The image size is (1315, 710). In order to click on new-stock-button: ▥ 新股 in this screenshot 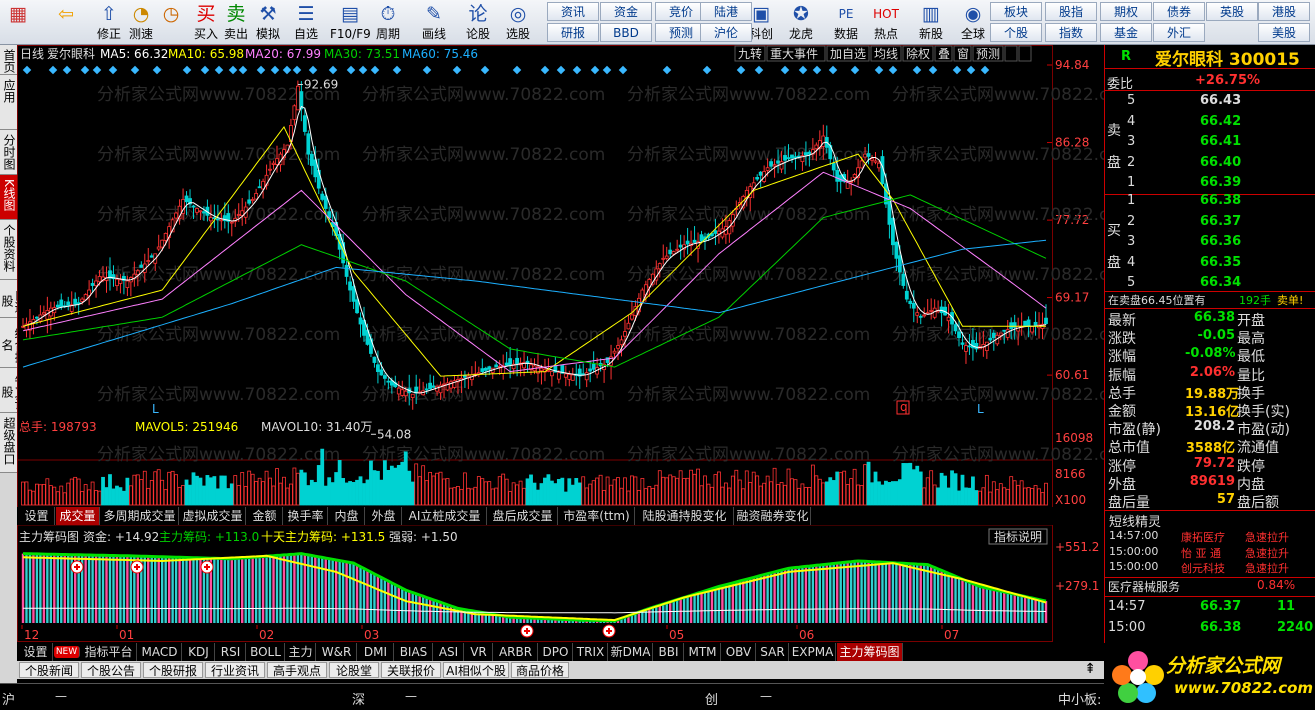, I will do `click(931, 22)`.